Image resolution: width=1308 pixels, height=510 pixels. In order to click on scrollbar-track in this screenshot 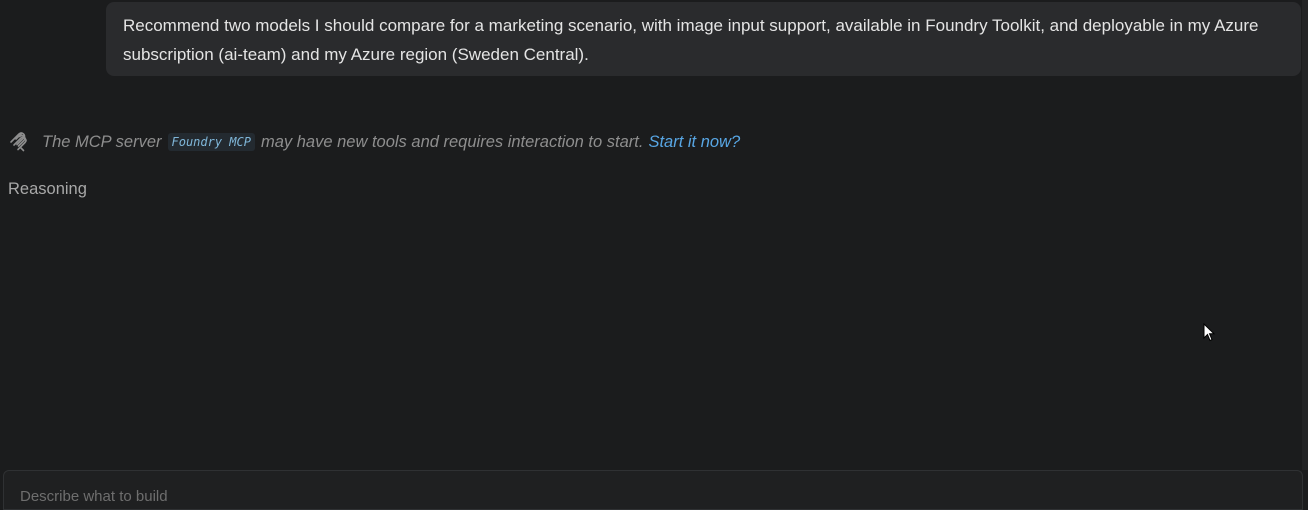, I will do `click(1305, 235)`.